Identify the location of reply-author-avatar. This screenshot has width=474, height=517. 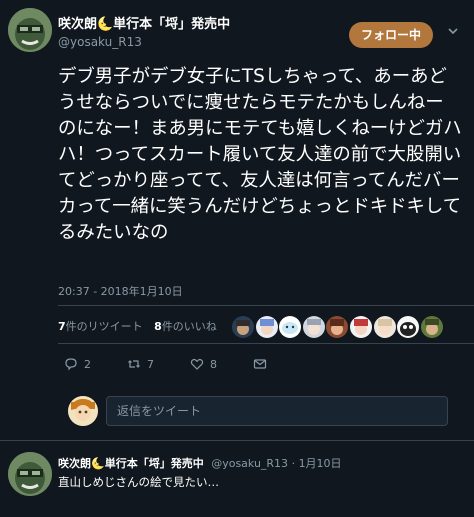
(30, 474).